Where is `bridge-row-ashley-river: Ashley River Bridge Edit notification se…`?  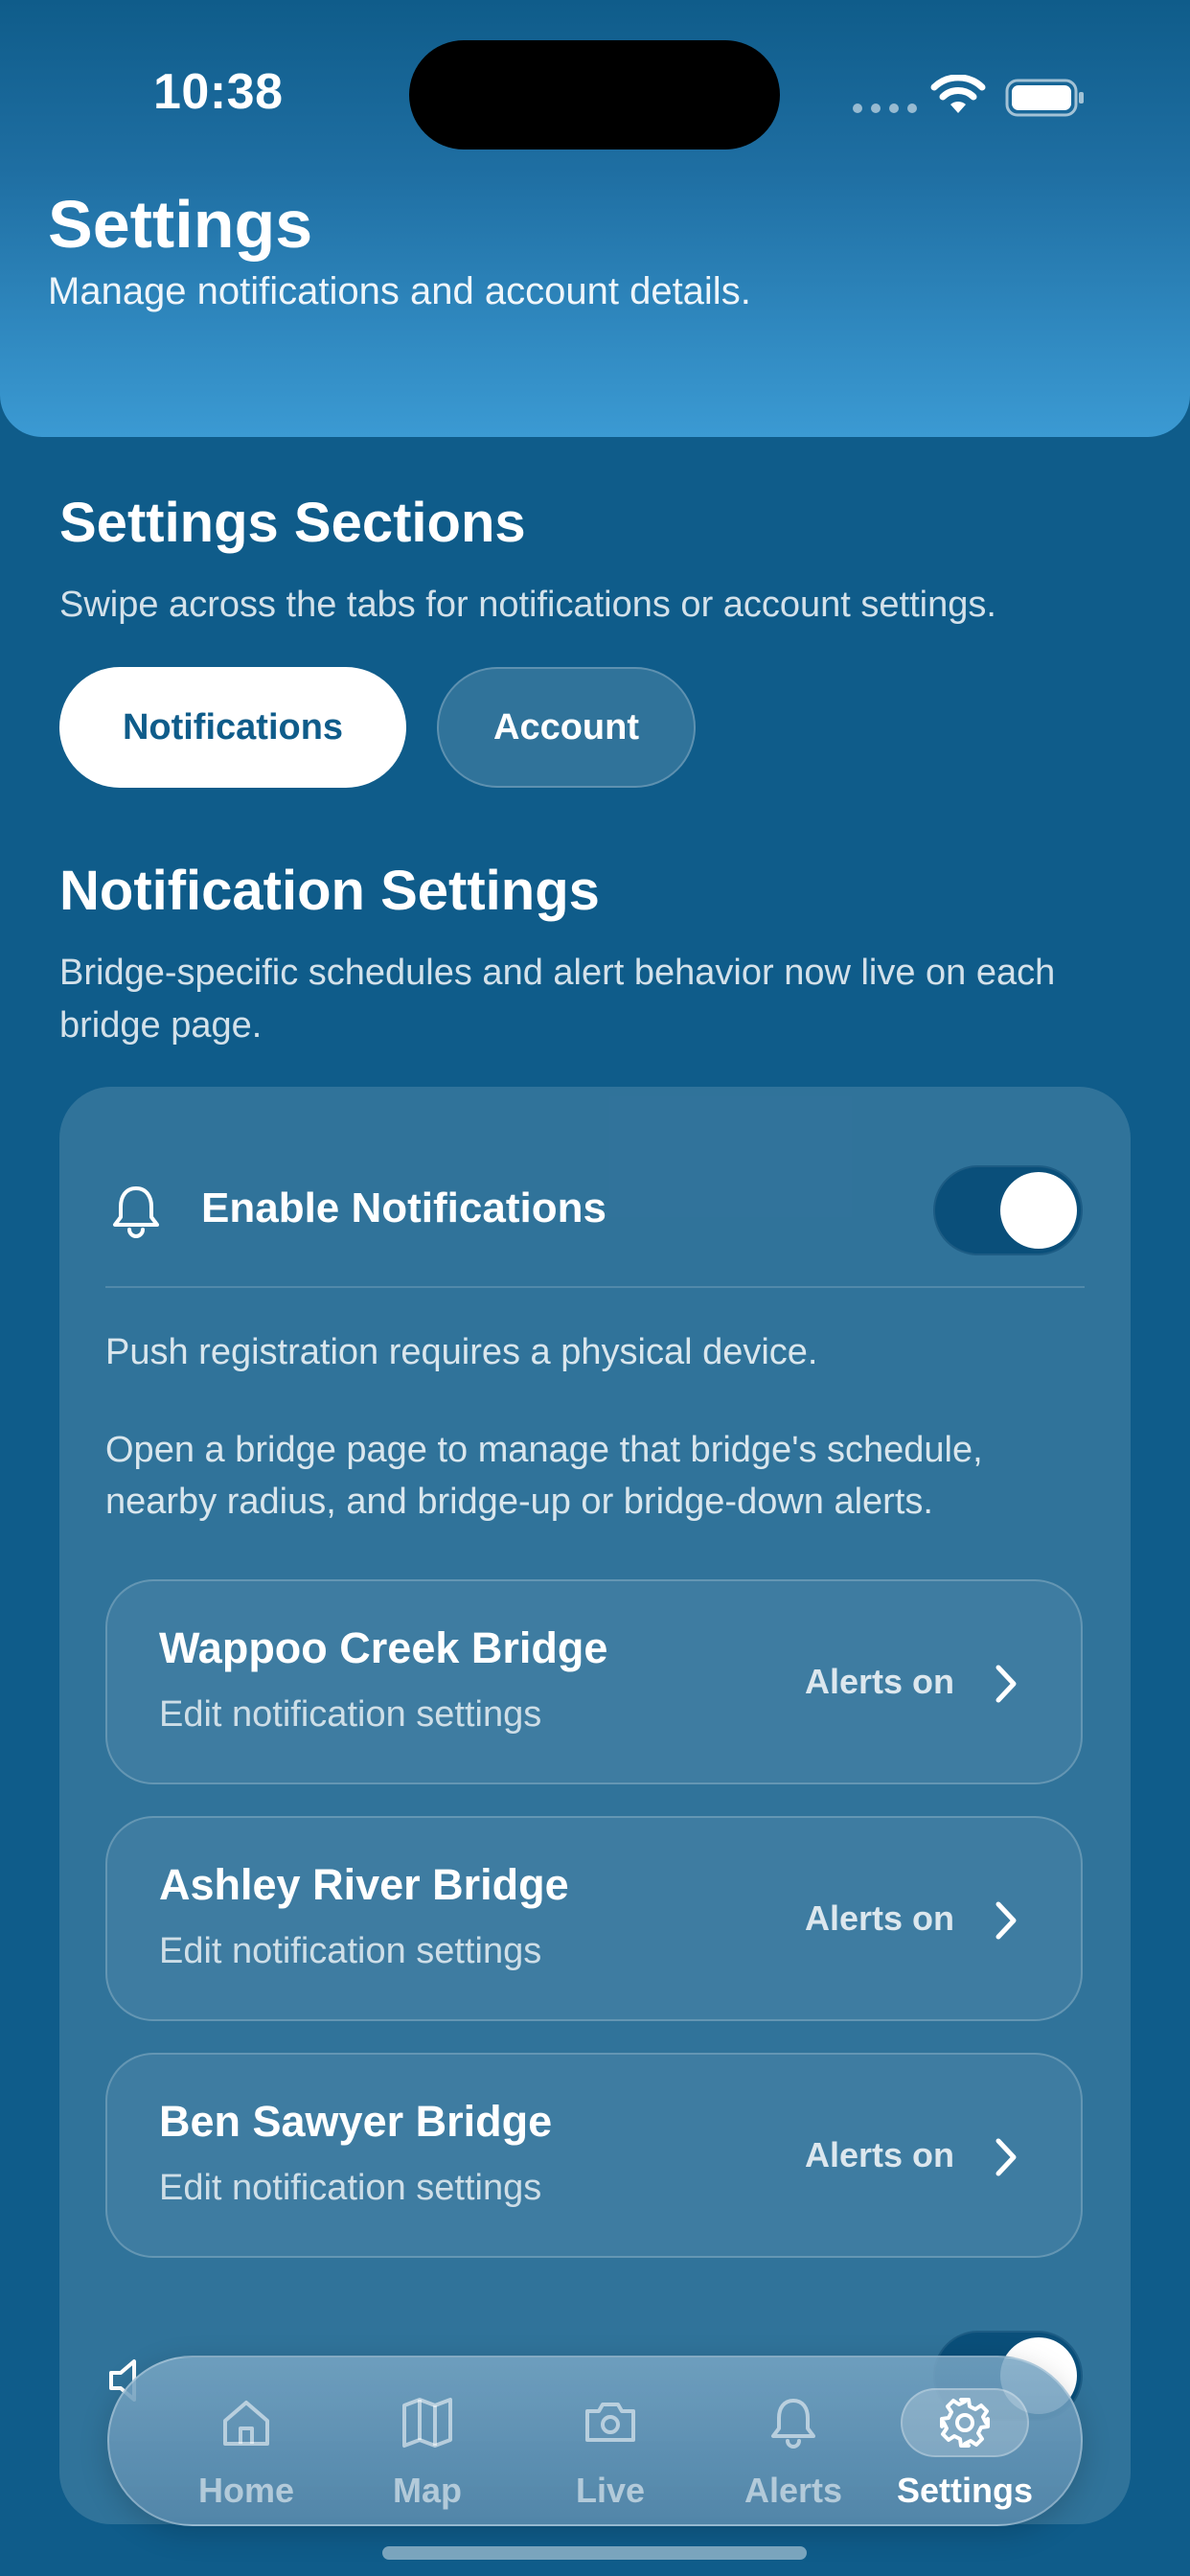
bridge-row-ashley-river: Ashley River Bridge Edit notification se… is located at coordinates (594, 1918).